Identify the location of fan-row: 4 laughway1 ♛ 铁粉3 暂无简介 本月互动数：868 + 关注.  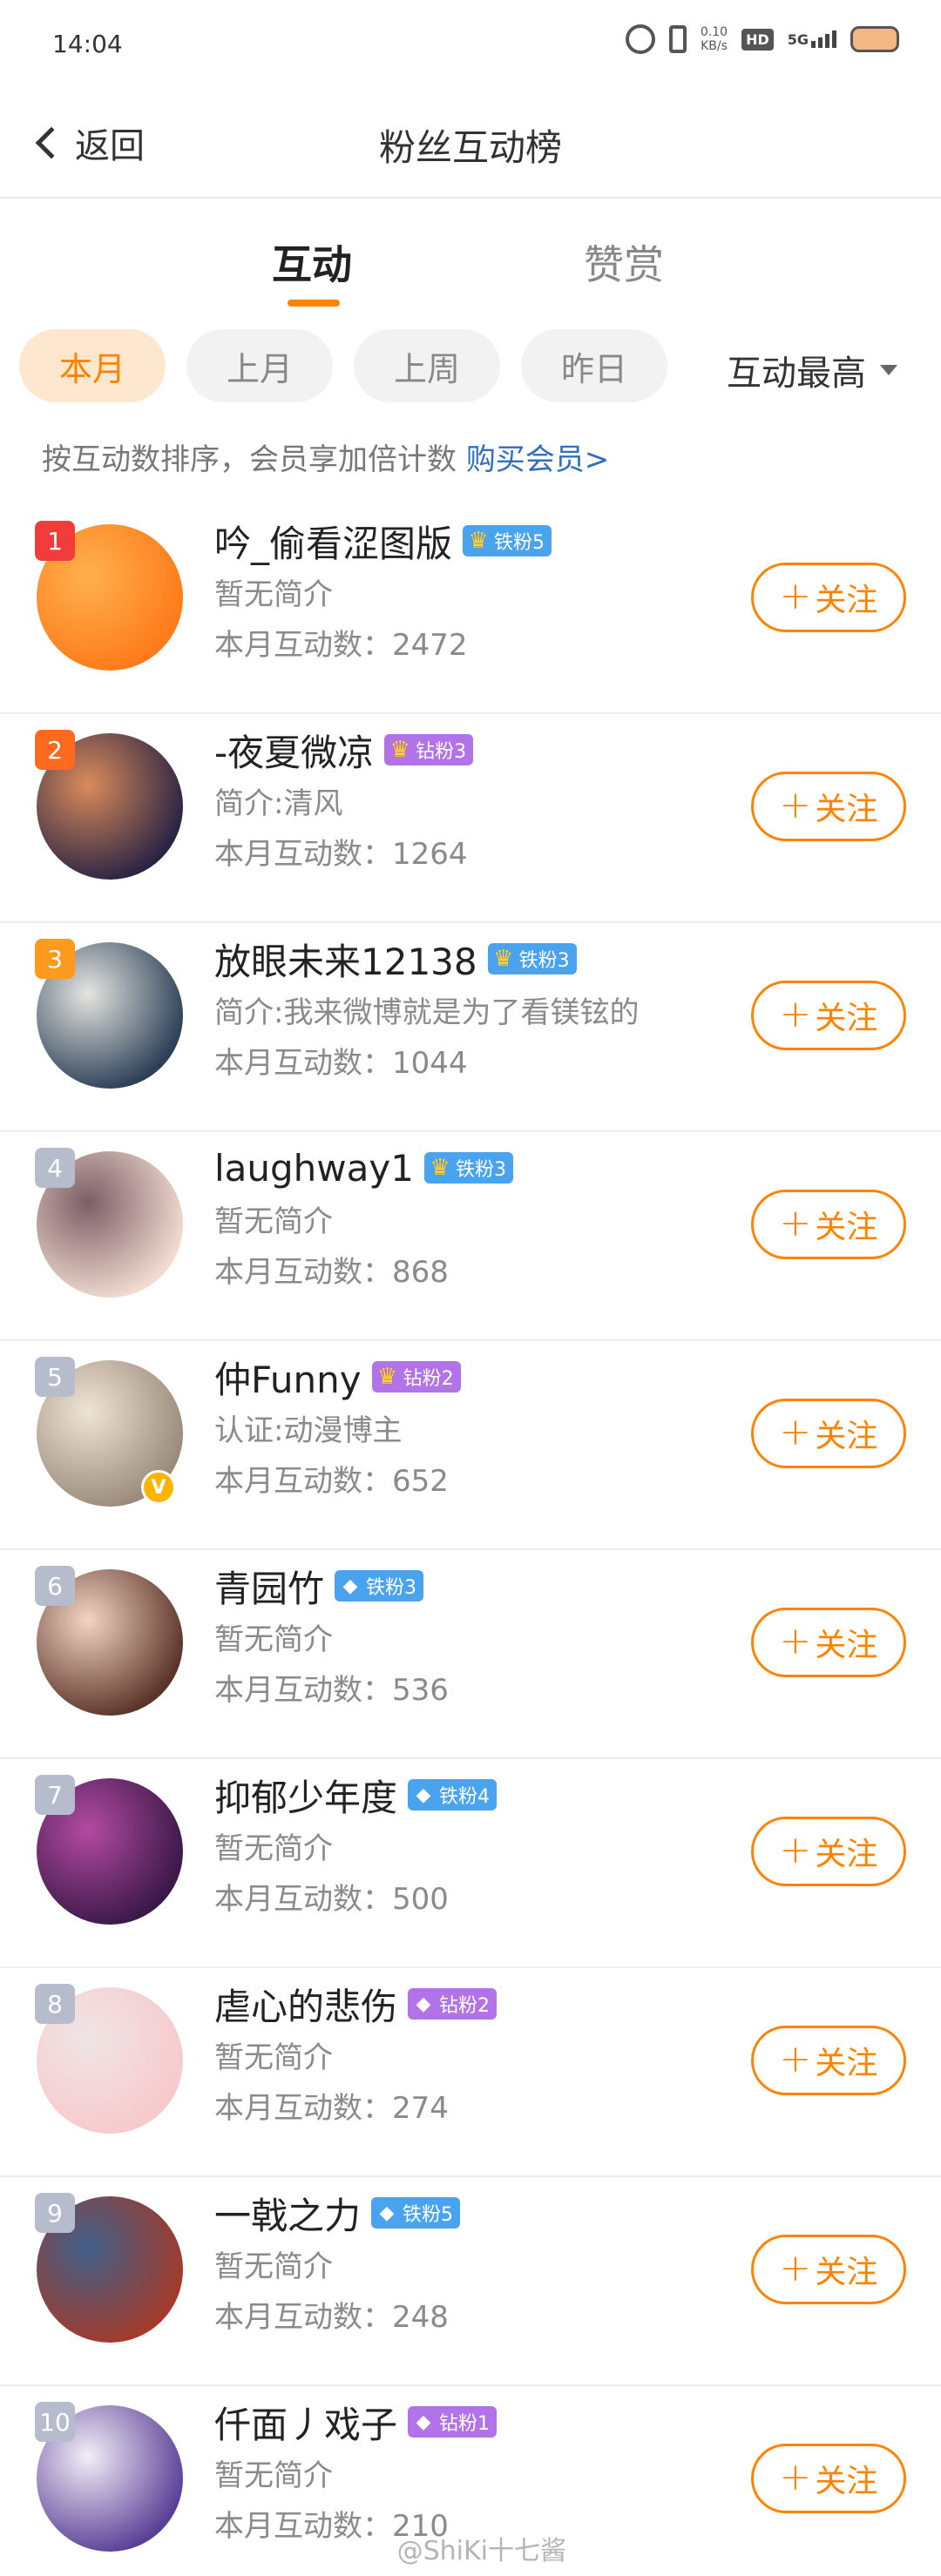
(470, 1236).